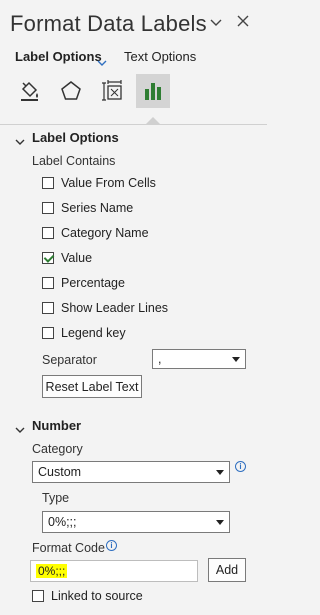 The height and width of the screenshot is (615, 320). What do you see at coordinates (20, 429) in the screenshot?
I see `number-collapse-icon` at bounding box center [20, 429].